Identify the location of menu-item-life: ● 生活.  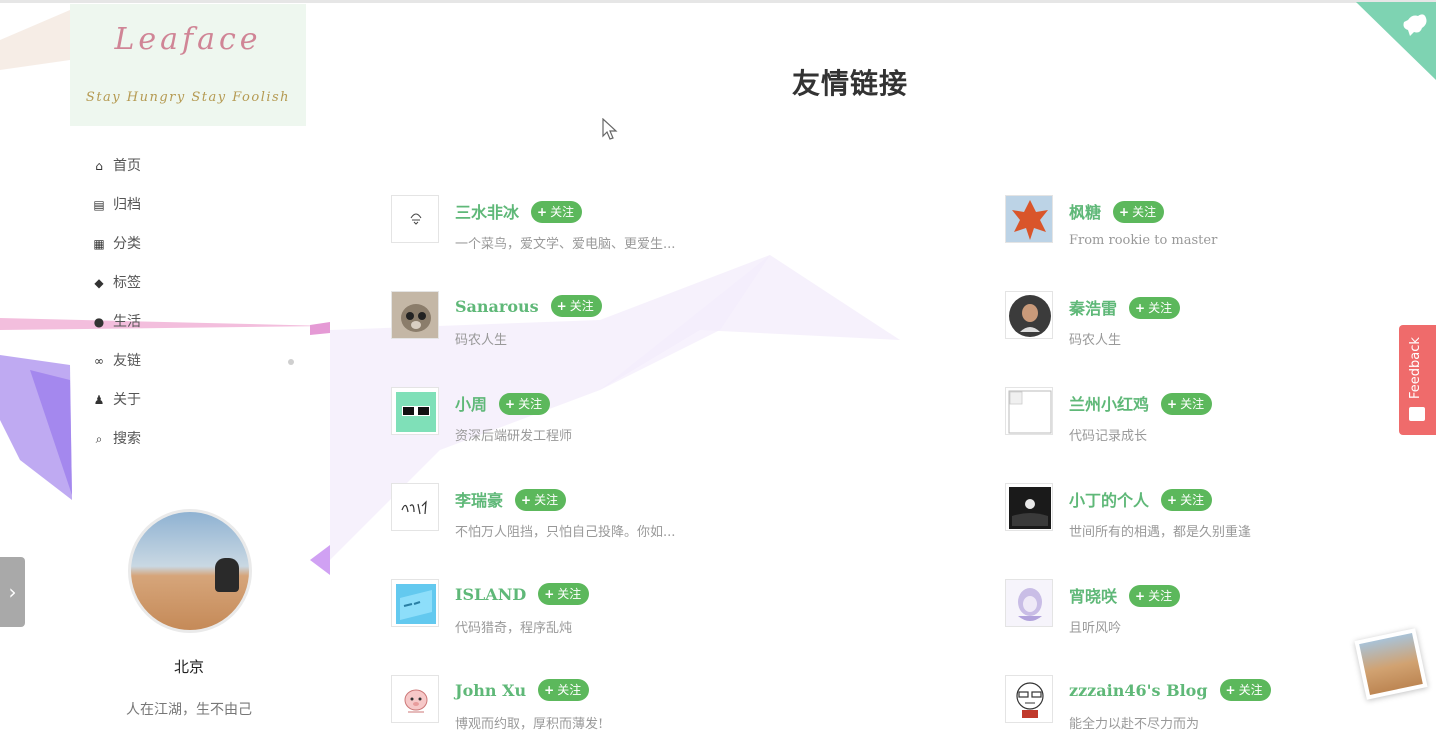
(189, 322).